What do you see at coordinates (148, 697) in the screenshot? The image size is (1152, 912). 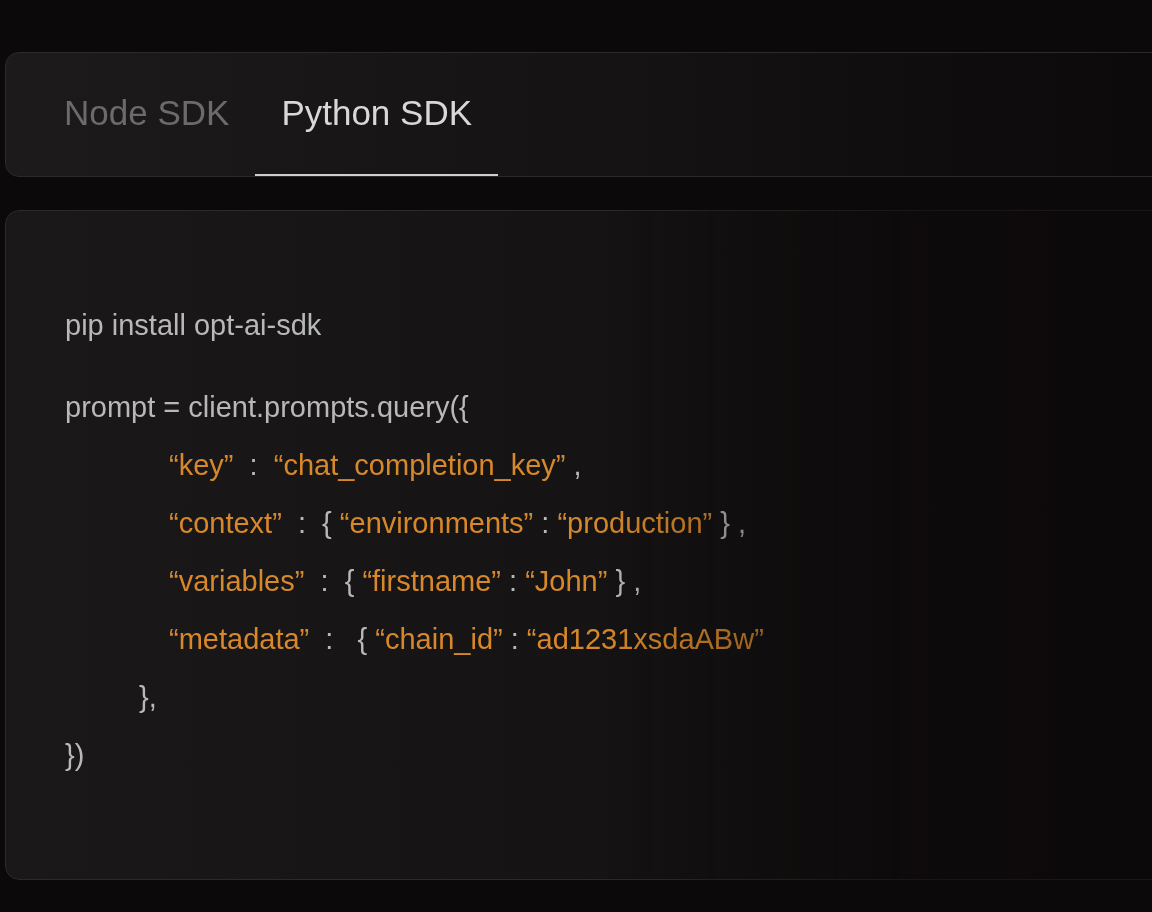 I see `code-line: },` at bounding box center [148, 697].